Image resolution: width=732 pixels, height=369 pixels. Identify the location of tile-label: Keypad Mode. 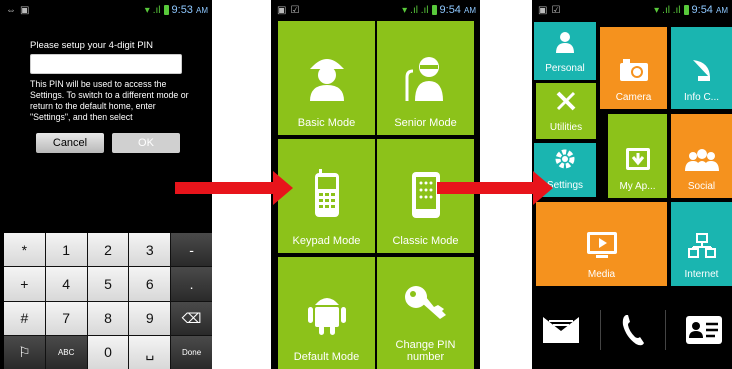
(326, 241).